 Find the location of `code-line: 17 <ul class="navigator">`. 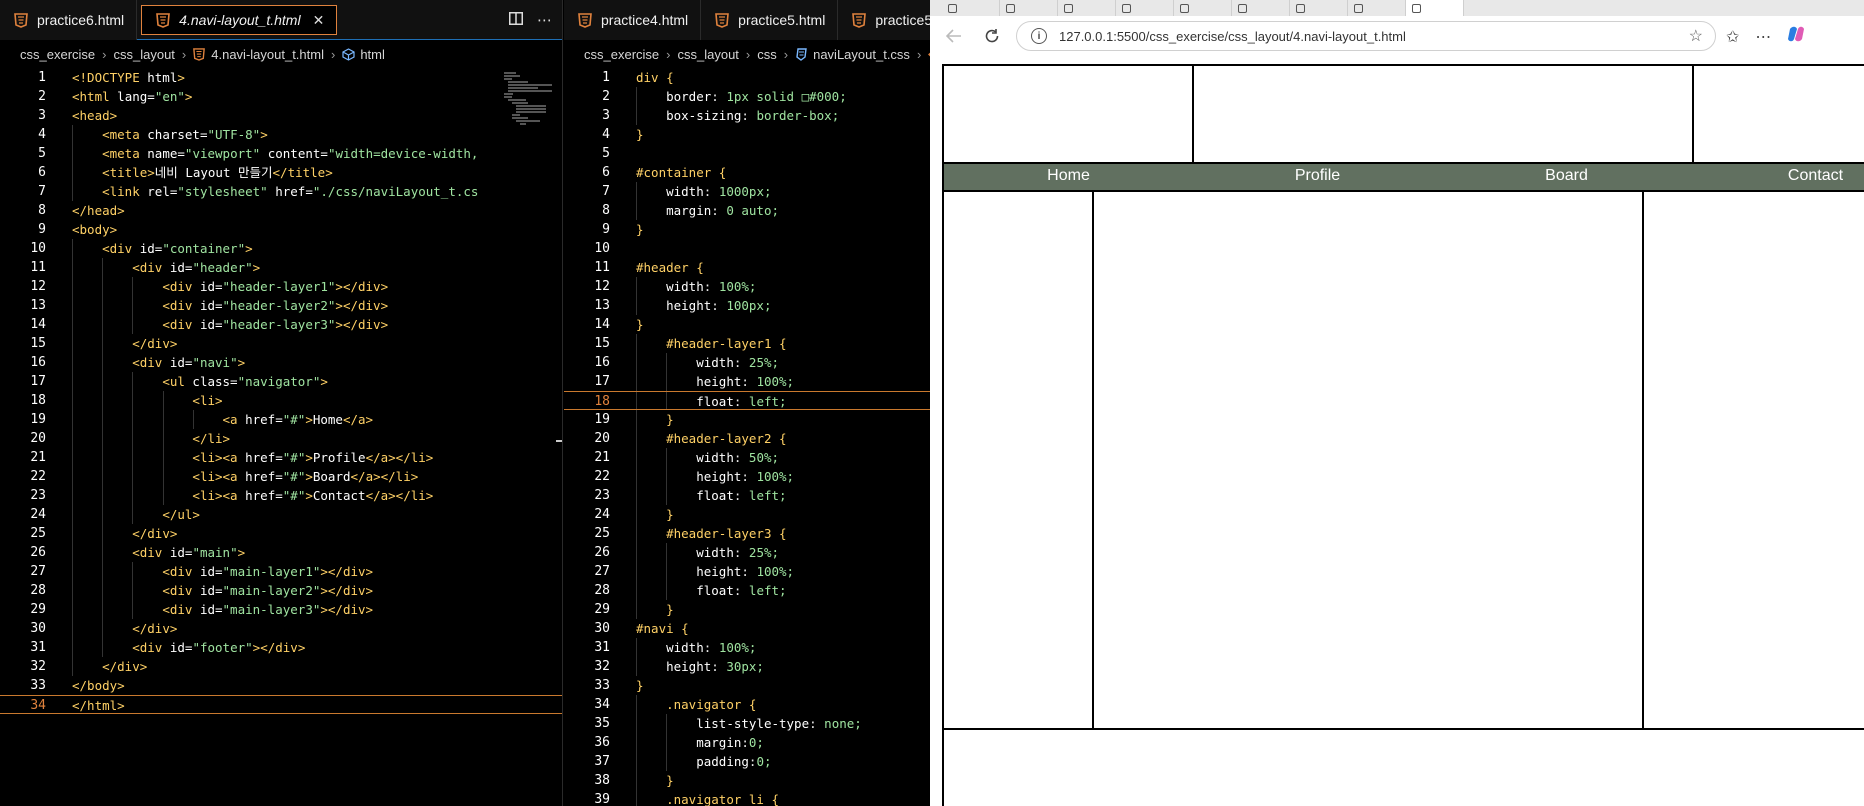

code-line: 17 <ul class="navigator"> is located at coordinates (281, 381).